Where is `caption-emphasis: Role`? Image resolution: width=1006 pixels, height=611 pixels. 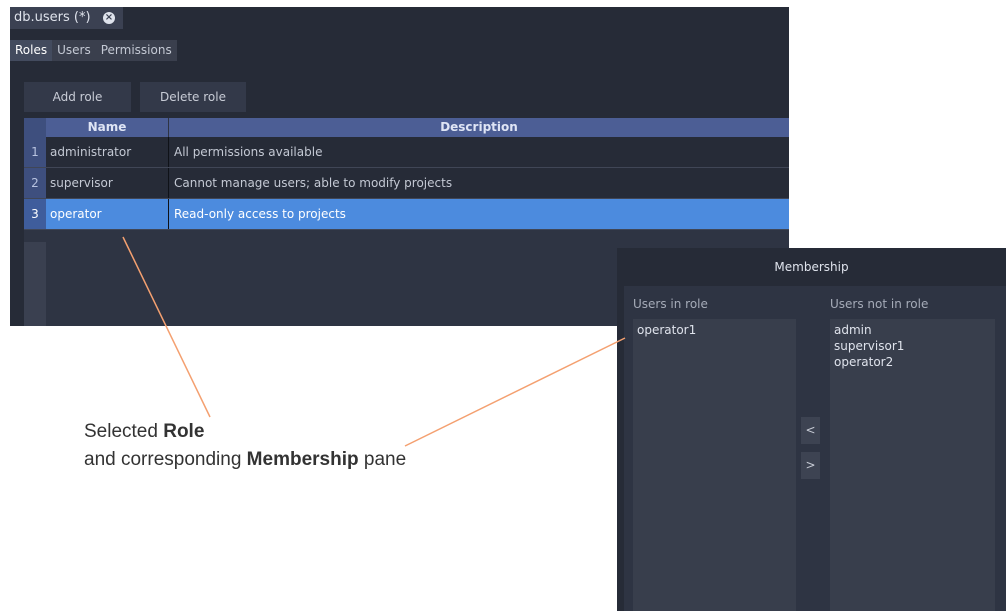
caption-emphasis: Role is located at coordinates (184, 431).